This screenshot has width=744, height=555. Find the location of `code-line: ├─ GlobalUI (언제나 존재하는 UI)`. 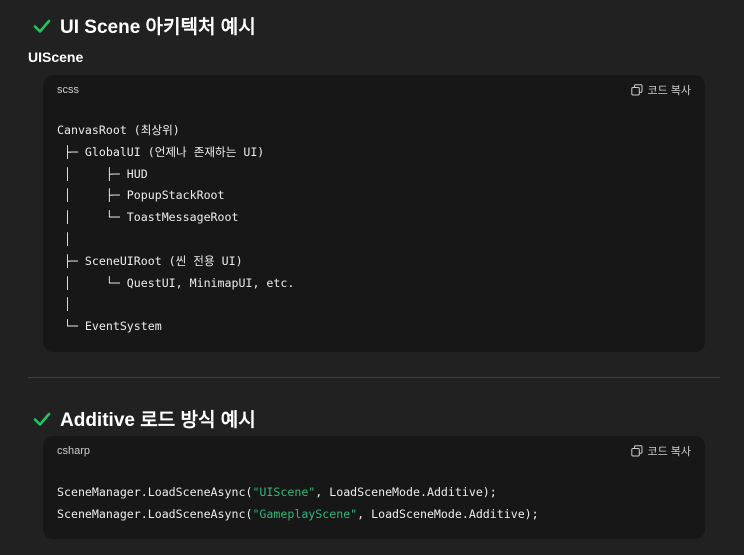

code-line: ├─ GlobalUI (언제나 존재하는 UI) is located at coordinates (161, 151).